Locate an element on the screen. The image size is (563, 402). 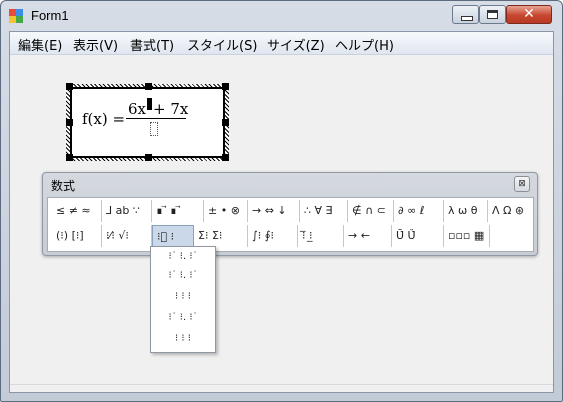
fraction-radical-group: ⁝⁄⁝ √⁝ is located at coordinates (127, 236).